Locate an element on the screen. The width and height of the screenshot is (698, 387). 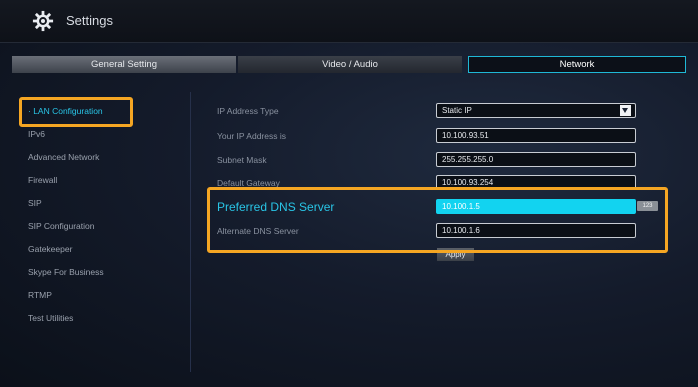
dns-highlight-box is located at coordinates (437, 220).